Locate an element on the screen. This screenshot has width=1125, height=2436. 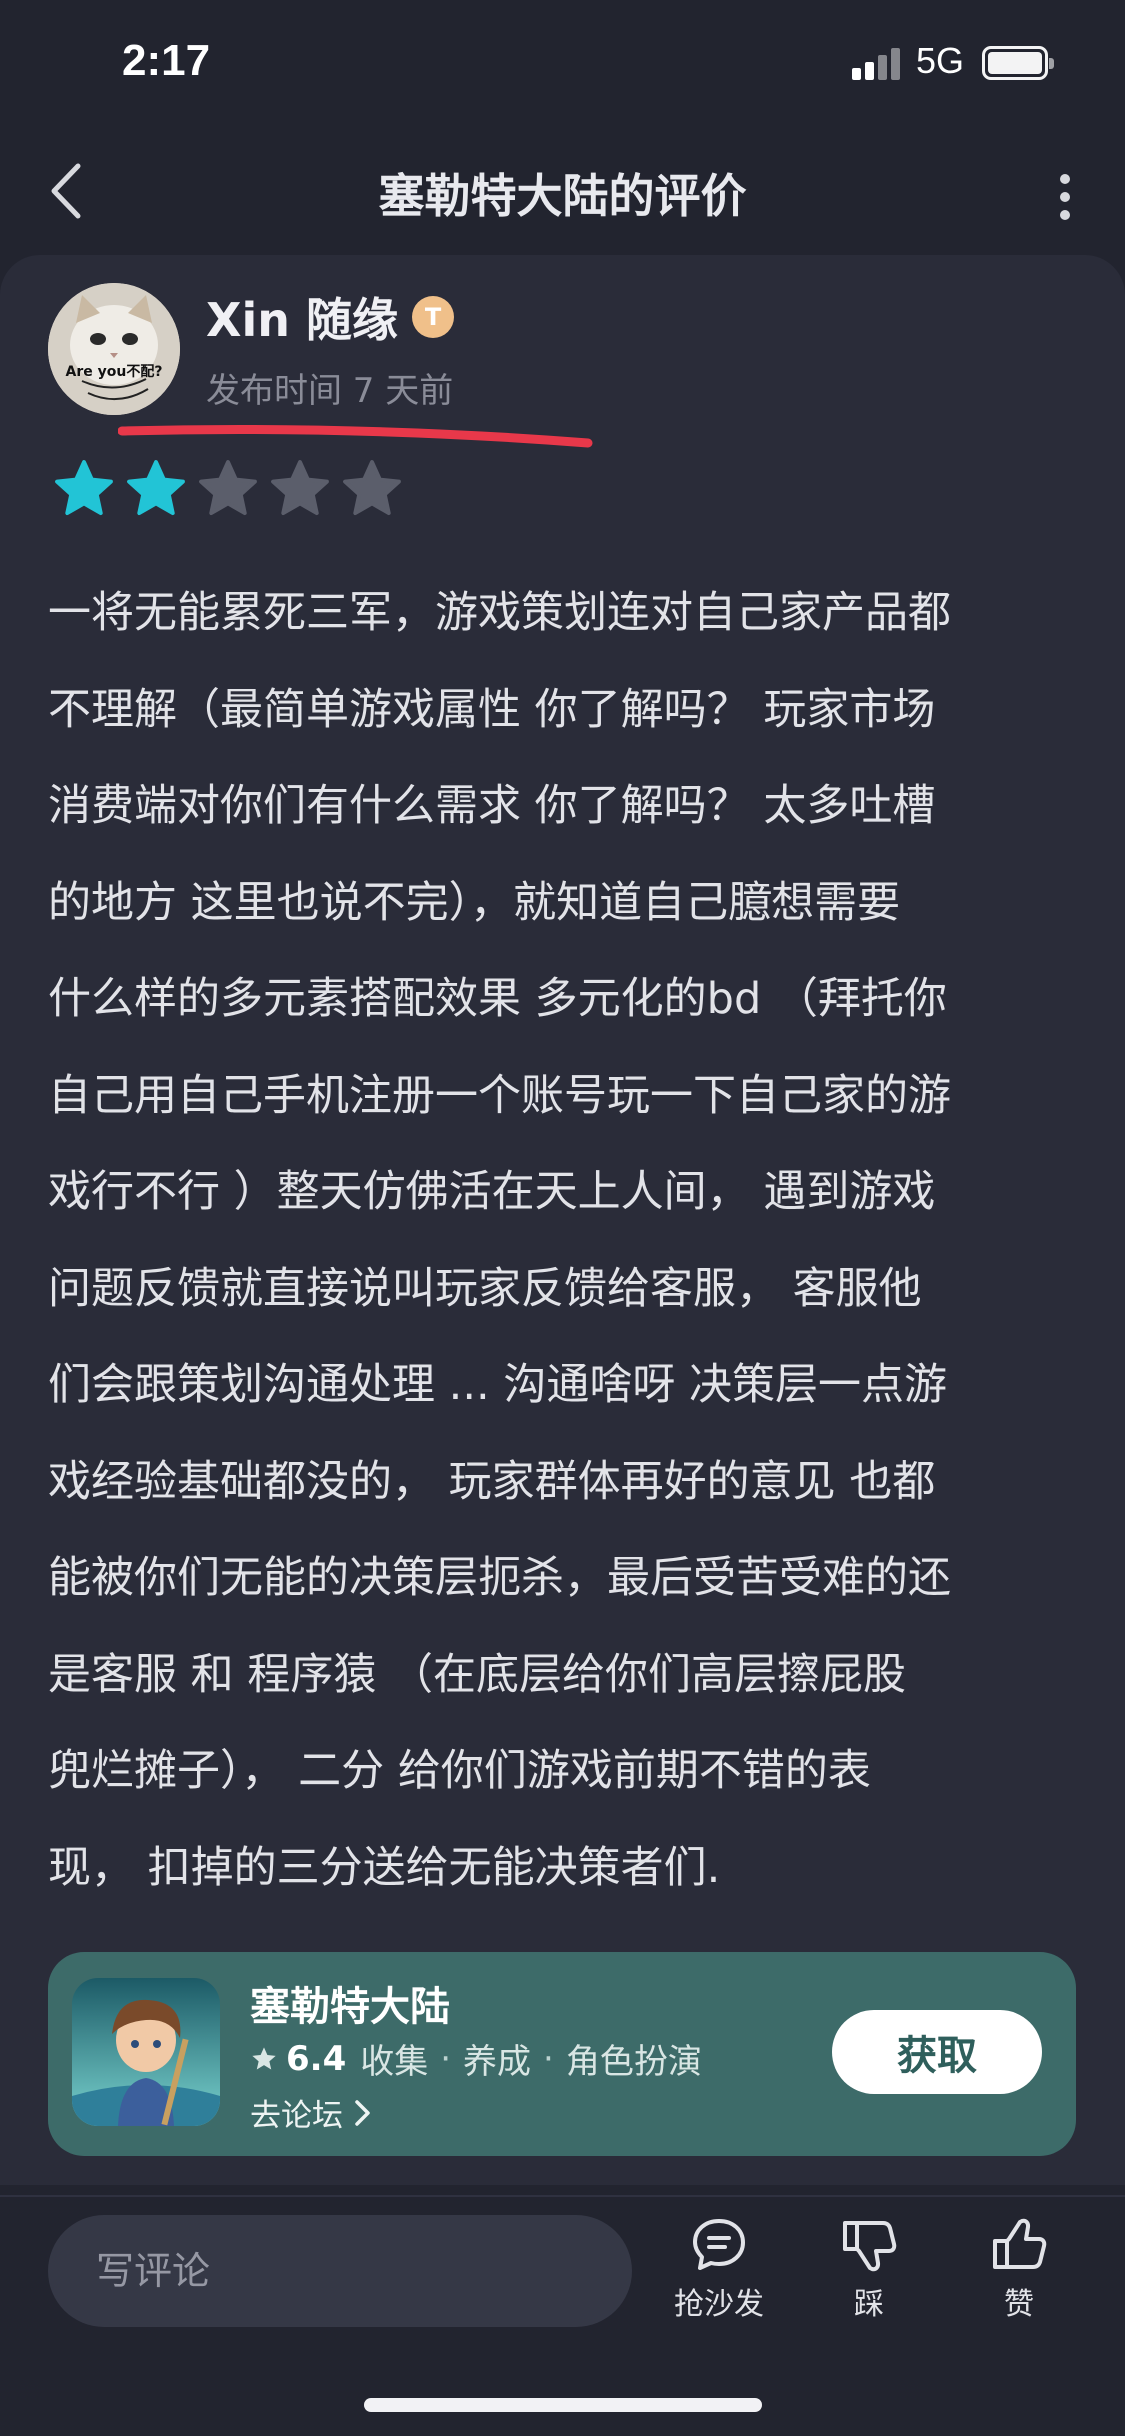
battery-icon is located at coordinates (1018, 63).